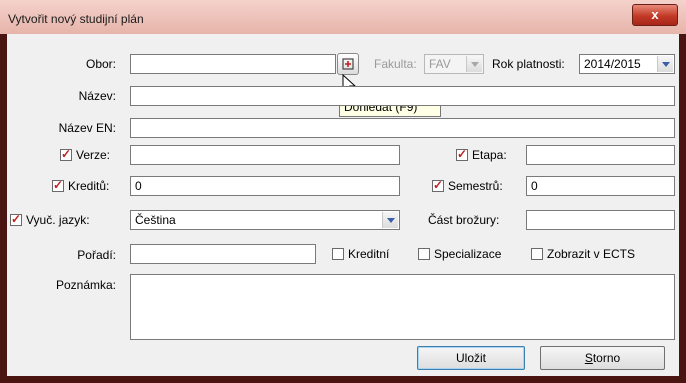 This screenshot has height=383, width=686. What do you see at coordinates (87, 128) in the screenshot?
I see `nazev-en-label: Název EN:` at bounding box center [87, 128].